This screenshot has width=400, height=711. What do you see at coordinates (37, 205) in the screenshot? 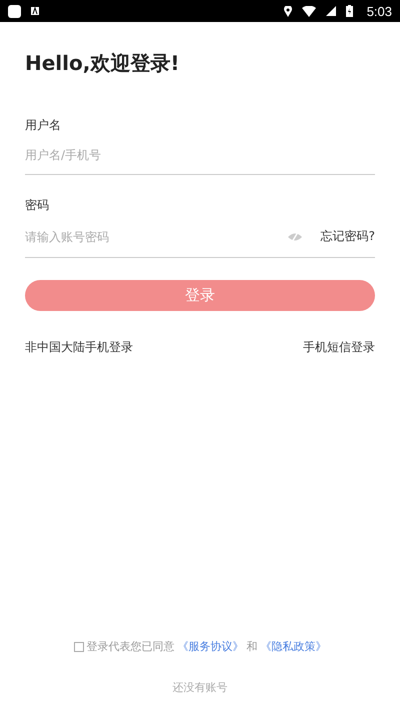
I see `field-label: 密码` at bounding box center [37, 205].